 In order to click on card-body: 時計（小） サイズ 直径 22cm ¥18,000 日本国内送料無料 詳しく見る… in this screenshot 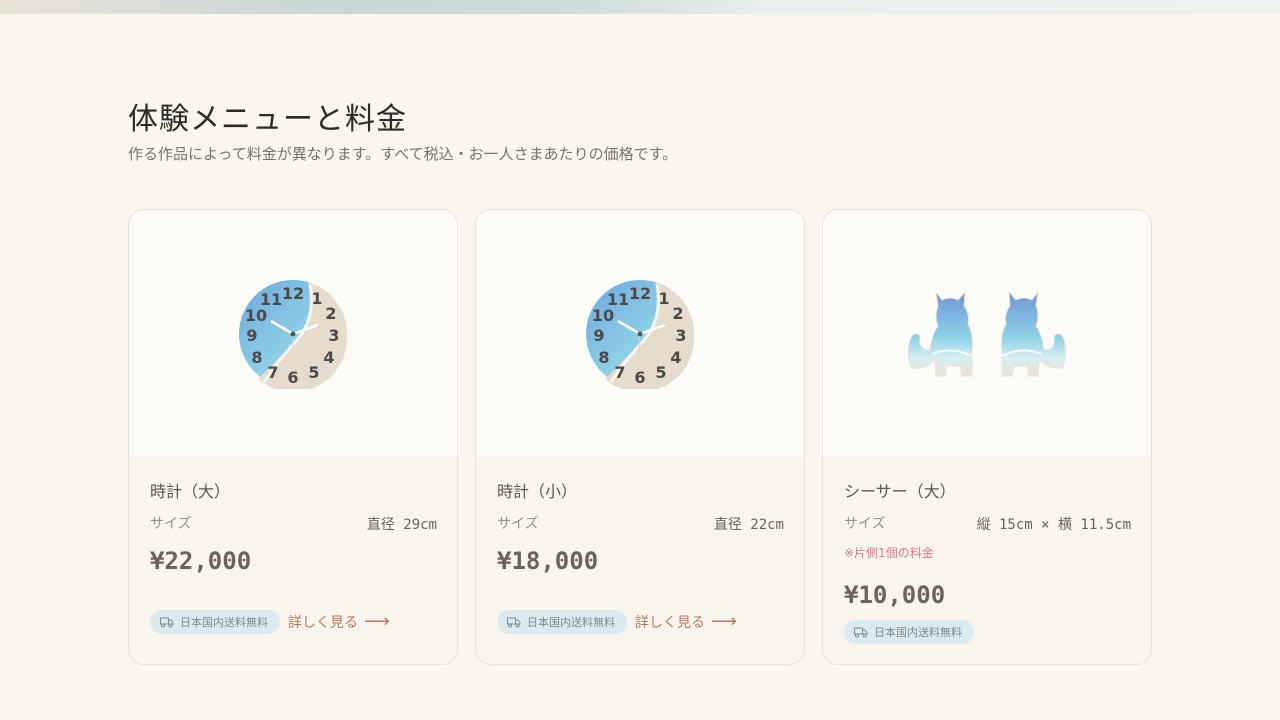, I will do `click(640, 560)`.